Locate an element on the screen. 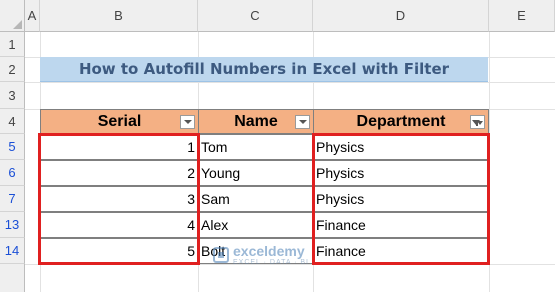  header-department: Department is located at coordinates (401, 121).